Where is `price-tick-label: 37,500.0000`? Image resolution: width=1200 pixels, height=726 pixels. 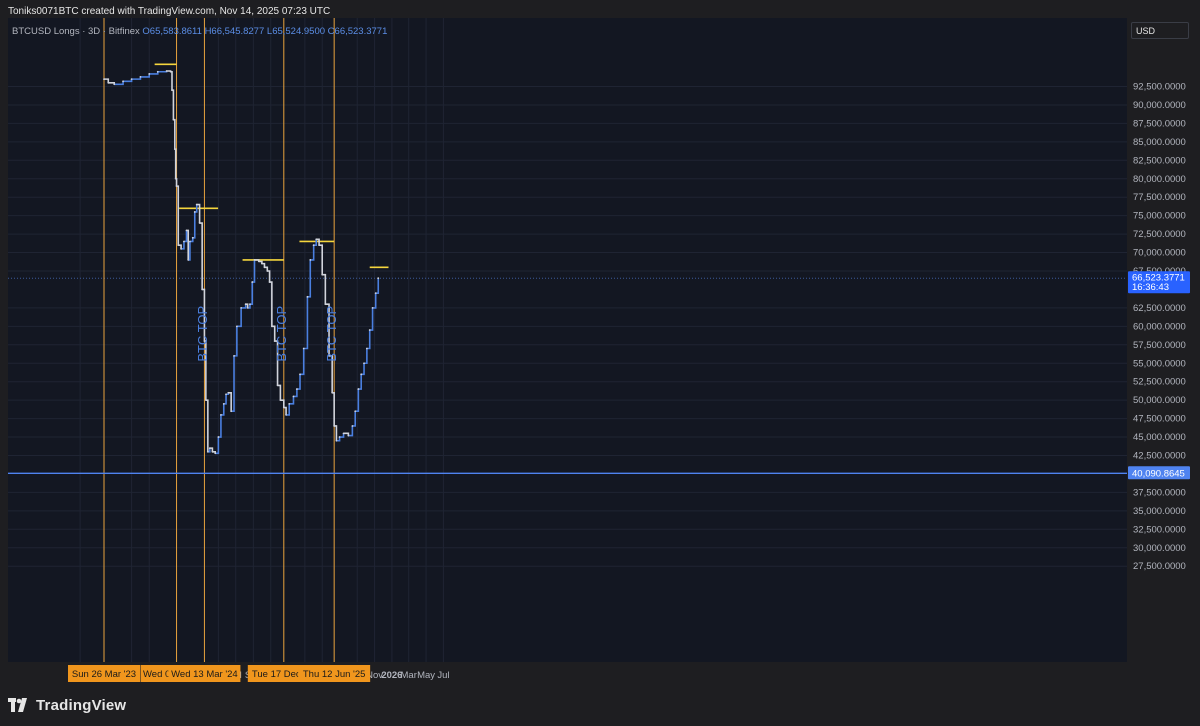 price-tick-label: 37,500.0000 is located at coordinates (1159, 492).